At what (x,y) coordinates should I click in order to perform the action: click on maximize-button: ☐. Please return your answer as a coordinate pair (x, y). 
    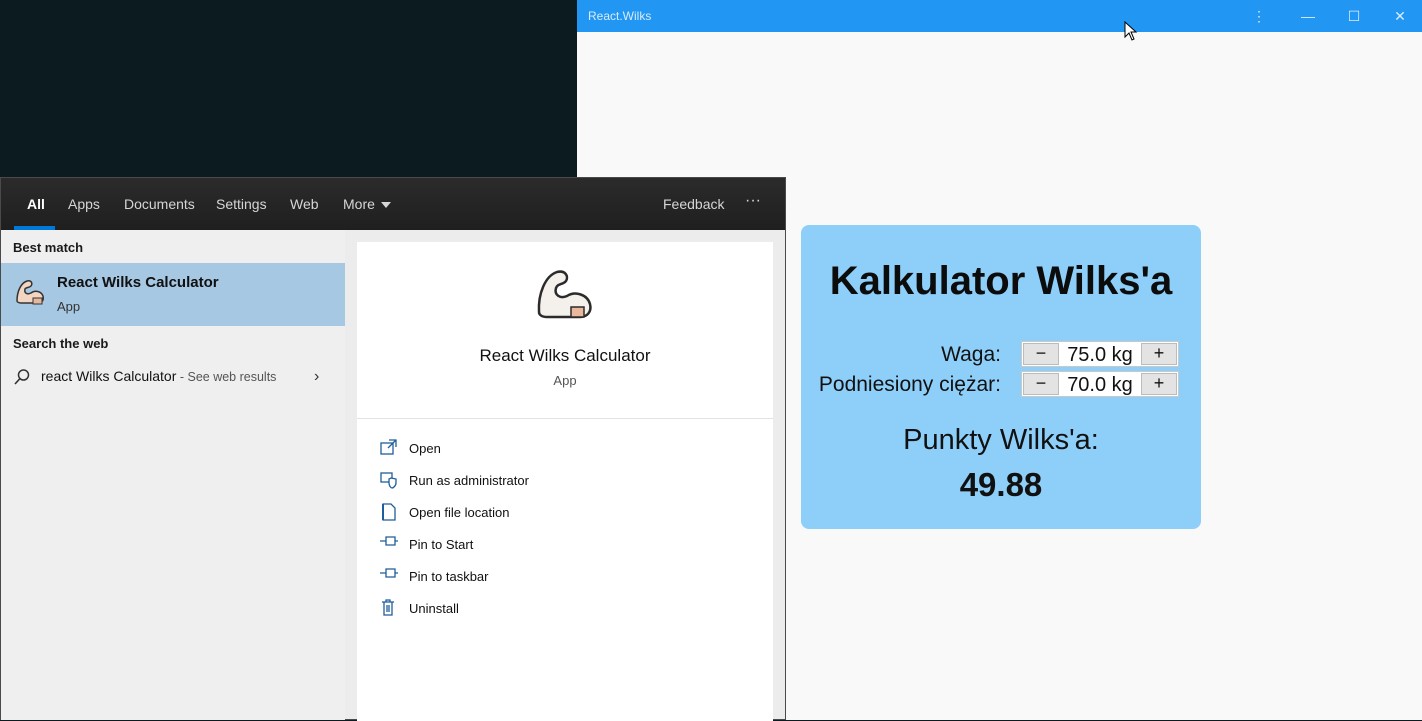
    Looking at the image, I should click on (1354, 16).